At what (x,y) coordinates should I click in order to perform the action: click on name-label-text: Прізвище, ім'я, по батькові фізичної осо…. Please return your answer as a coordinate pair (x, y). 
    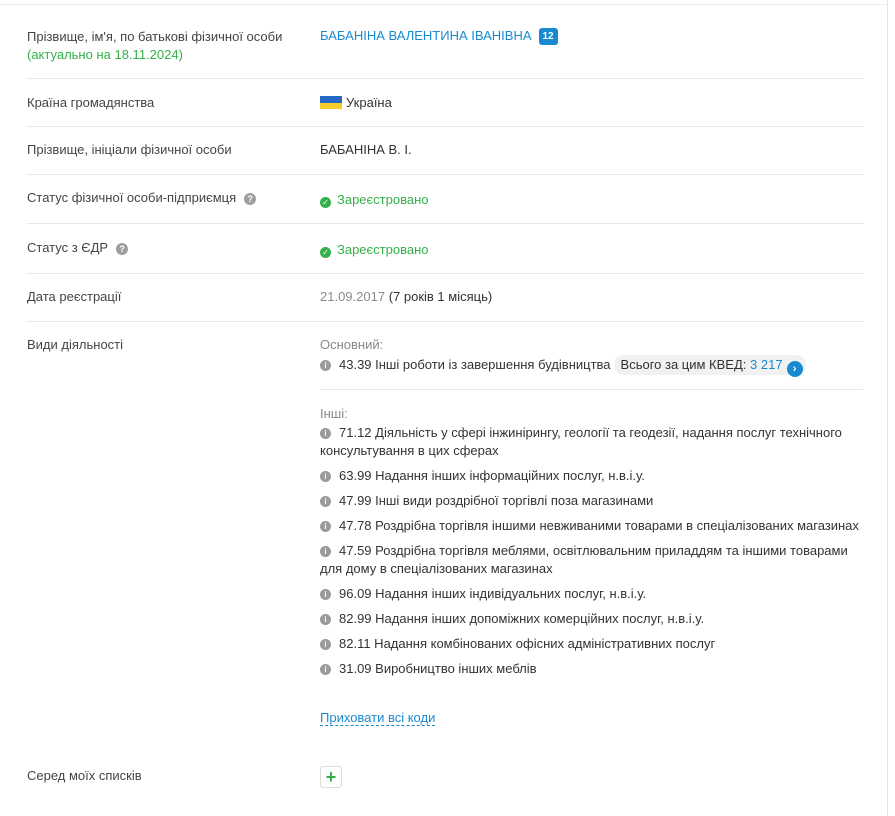
    Looking at the image, I should click on (155, 36).